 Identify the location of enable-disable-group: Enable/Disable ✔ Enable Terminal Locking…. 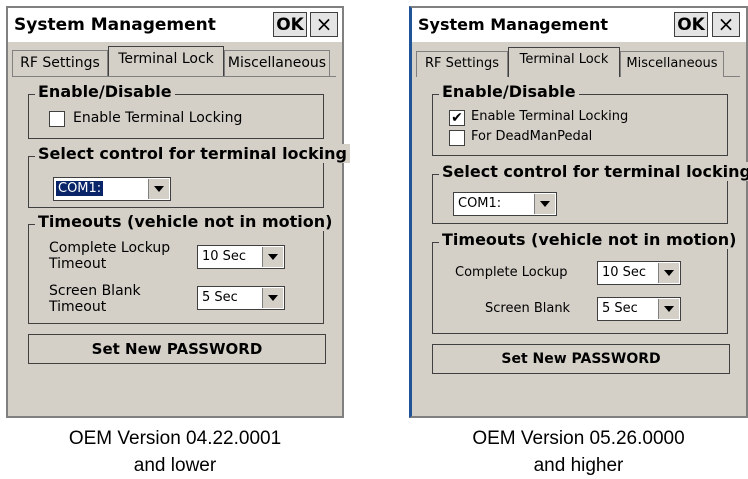
(580, 119).